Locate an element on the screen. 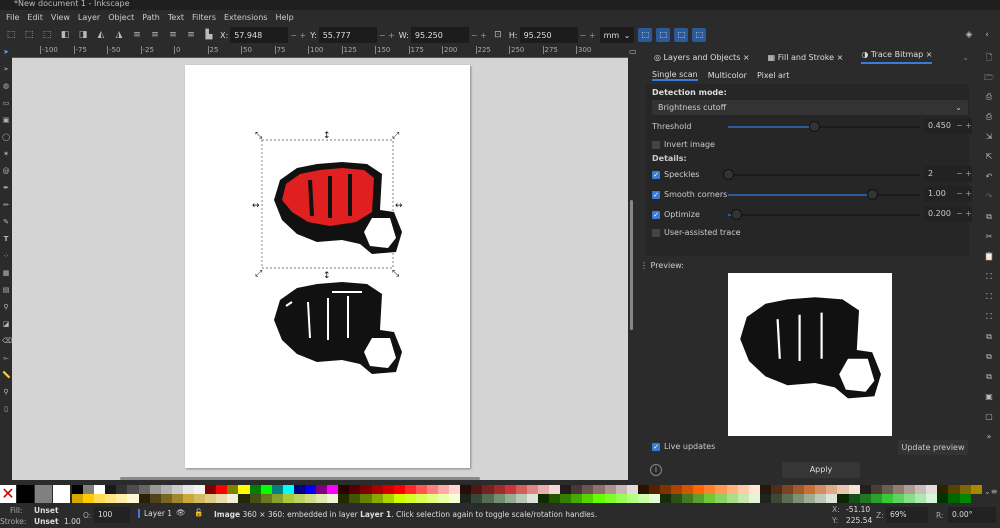  stroke-width: 1.00 is located at coordinates (72, 521).